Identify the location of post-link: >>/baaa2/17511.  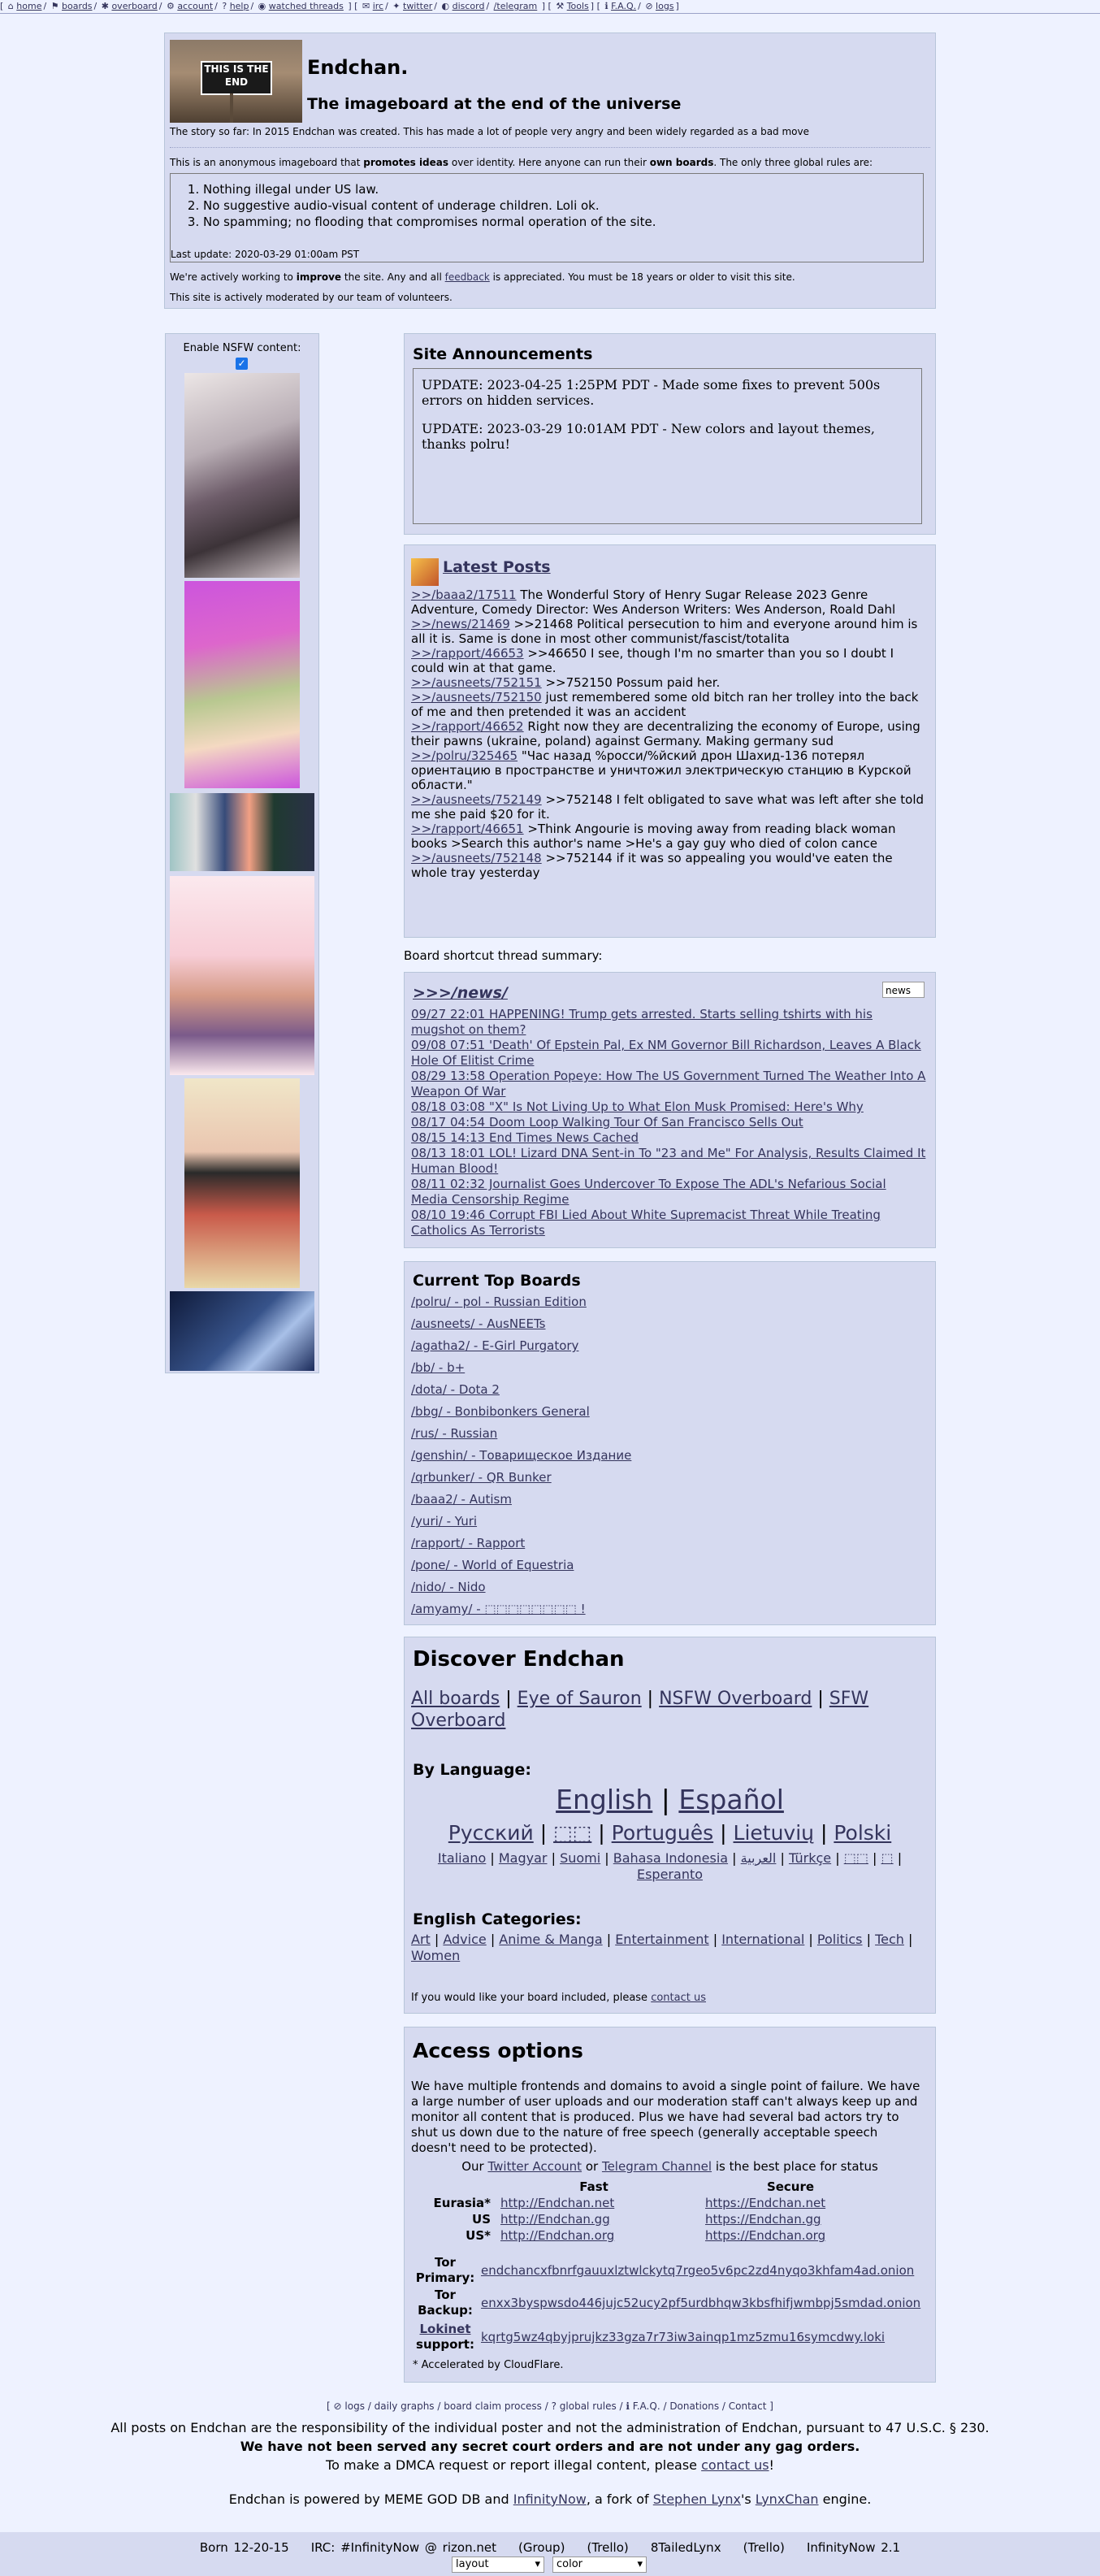
(464, 595).